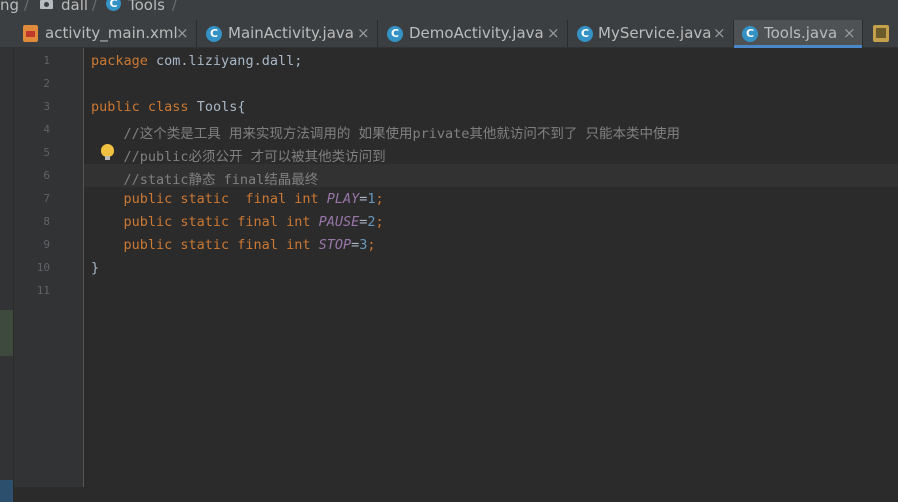 Image resolution: width=898 pixels, height=502 pixels. I want to click on constant-name: PLAY, so click(343, 199).